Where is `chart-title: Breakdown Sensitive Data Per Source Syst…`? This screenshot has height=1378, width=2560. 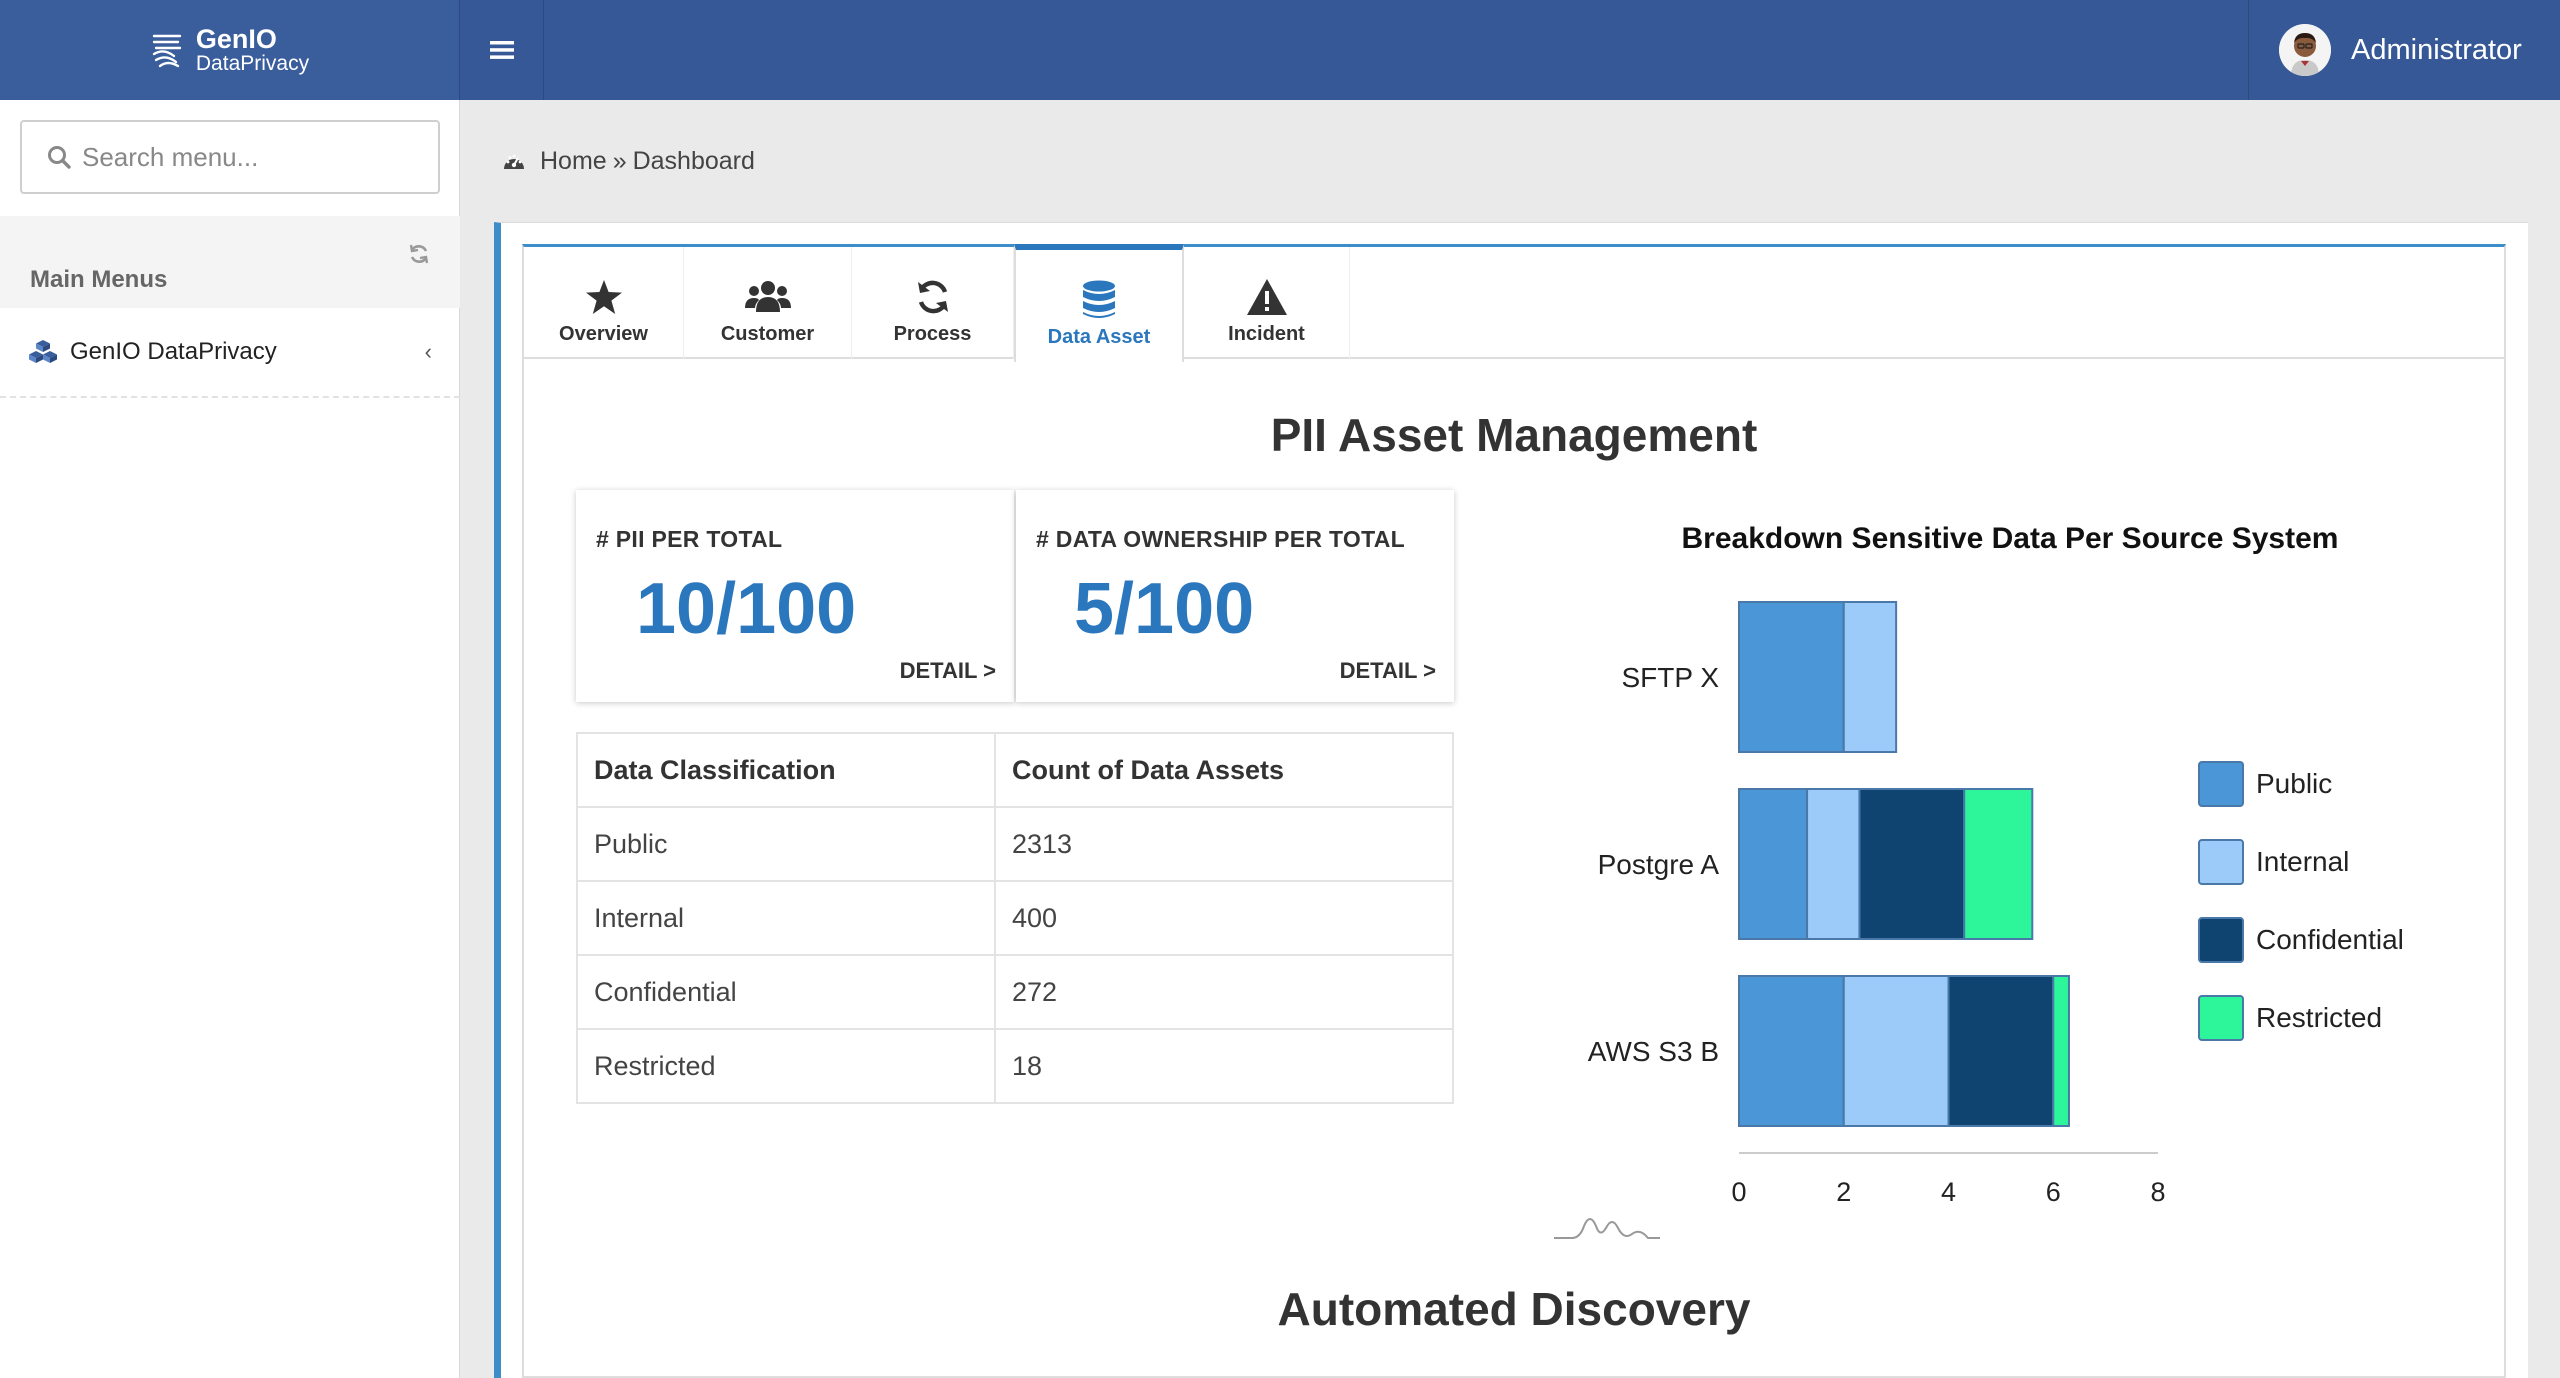 chart-title: Breakdown Sensitive Data Per Source Syst… is located at coordinates (2010, 538).